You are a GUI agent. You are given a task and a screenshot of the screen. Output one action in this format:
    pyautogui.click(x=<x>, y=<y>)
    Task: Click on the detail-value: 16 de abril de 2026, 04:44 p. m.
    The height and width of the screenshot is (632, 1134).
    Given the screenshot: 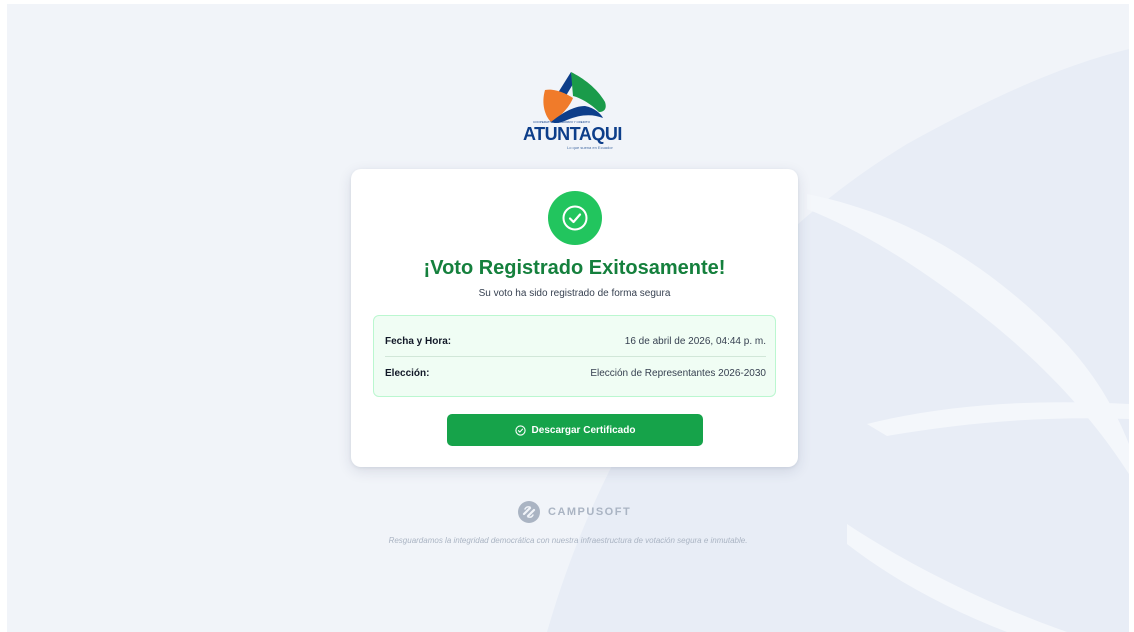 What is the action you would take?
    pyautogui.click(x=695, y=341)
    